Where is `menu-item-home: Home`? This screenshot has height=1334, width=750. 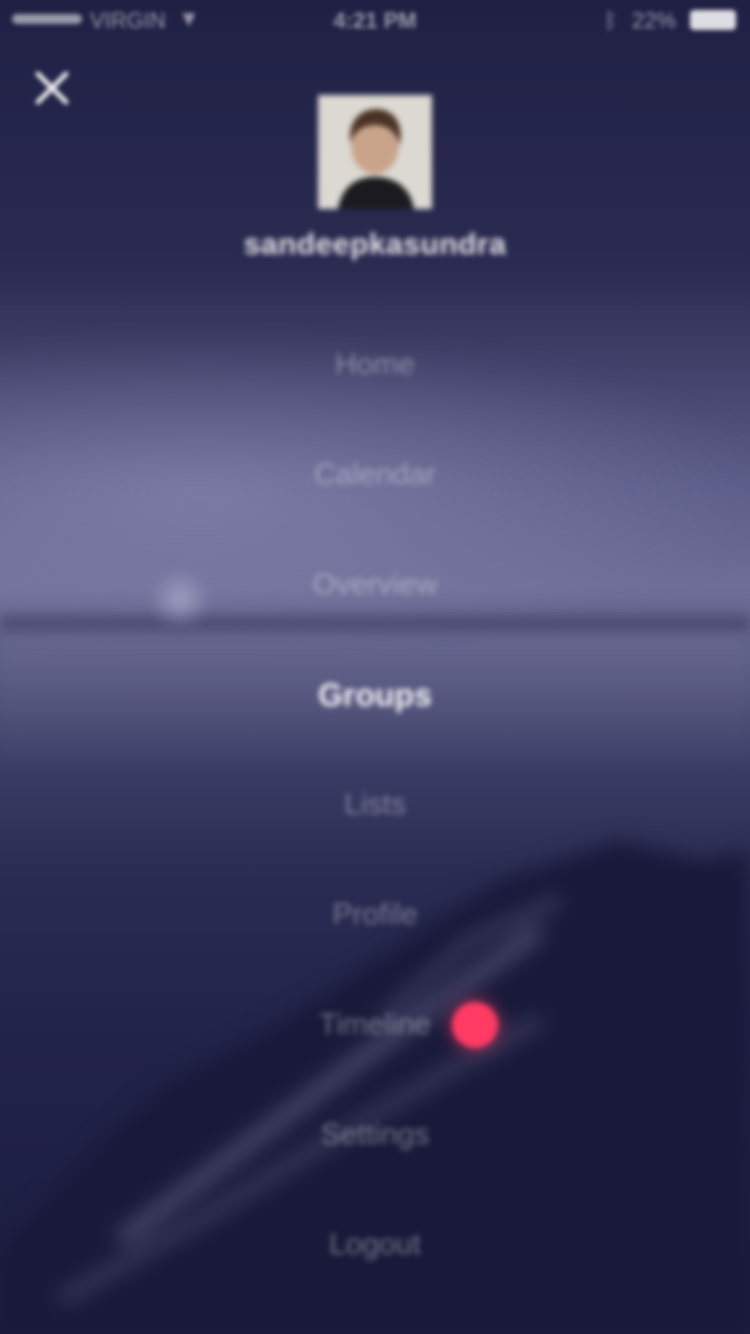
menu-item-home: Home is located at coordinates (375, 365).